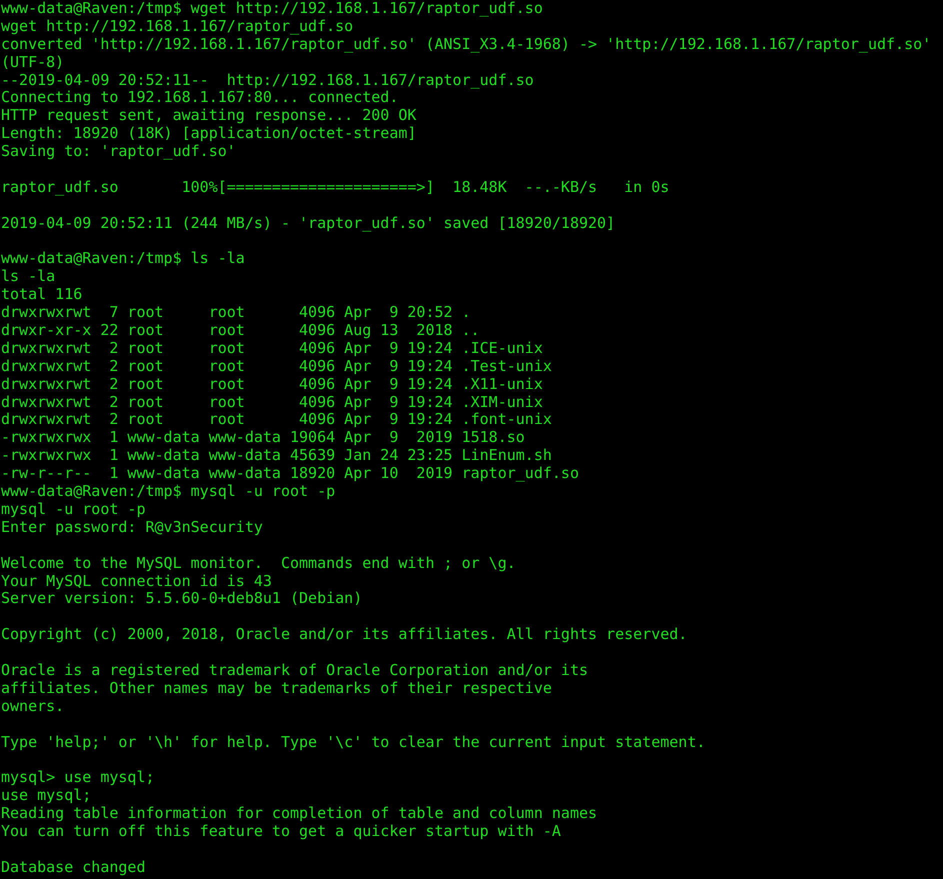 This screenshot has width=943, height=879. Describe the element at coordinates (353, 743) in the screenshot. I see `terminal-line: Type 'help;' or '\h' for help. Type '\c' to clear the current input statement.` at that location.